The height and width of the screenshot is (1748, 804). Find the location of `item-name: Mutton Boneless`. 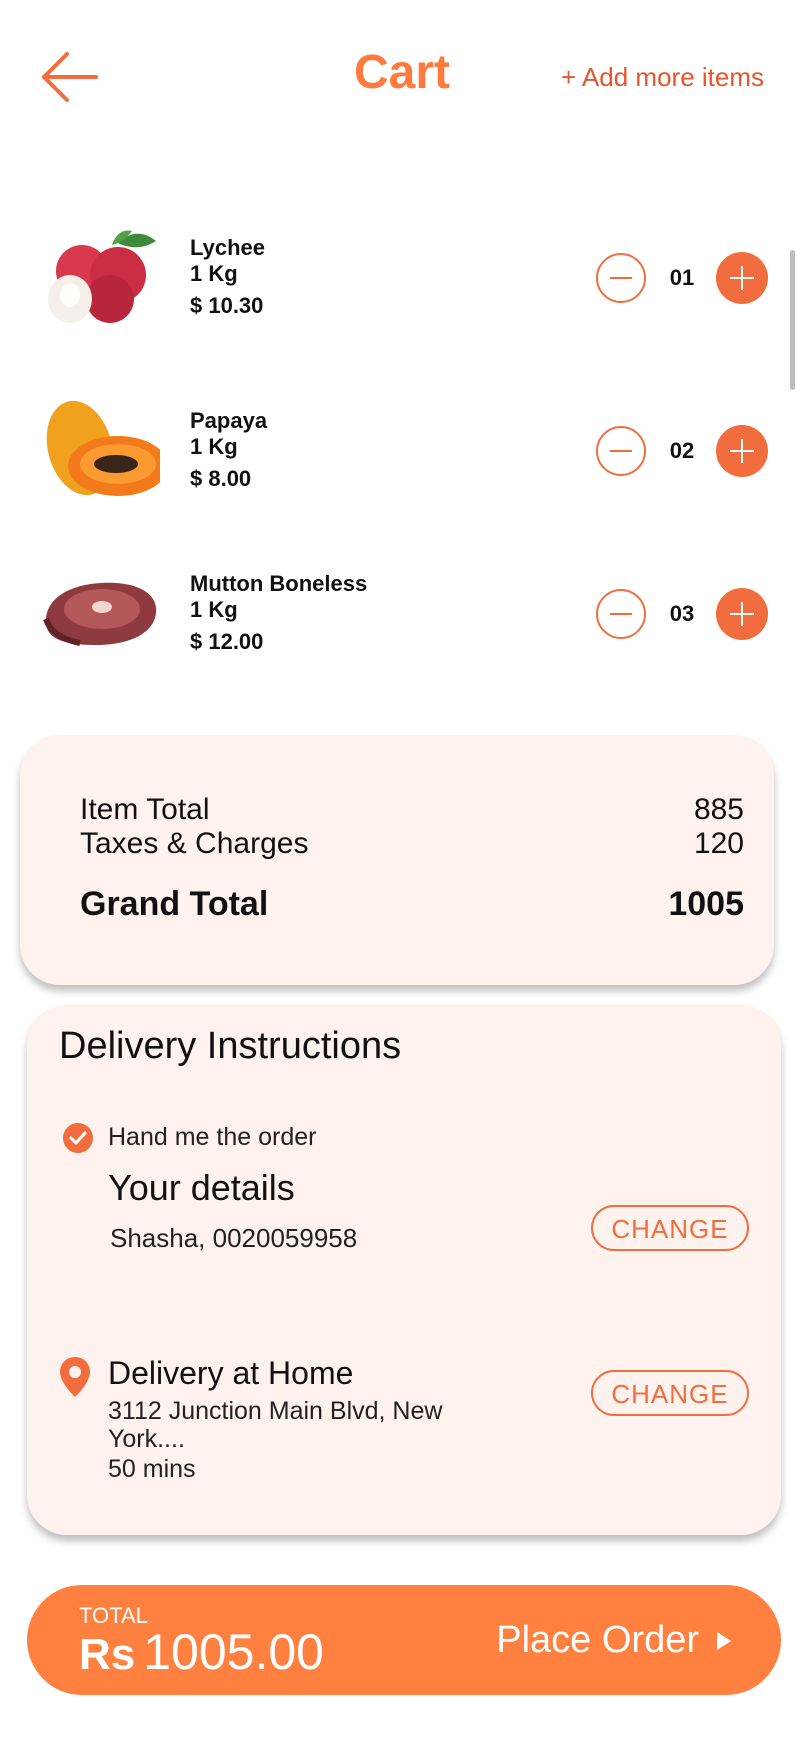

item-name: Mutton Boneless is located at coordinates (279, 583).